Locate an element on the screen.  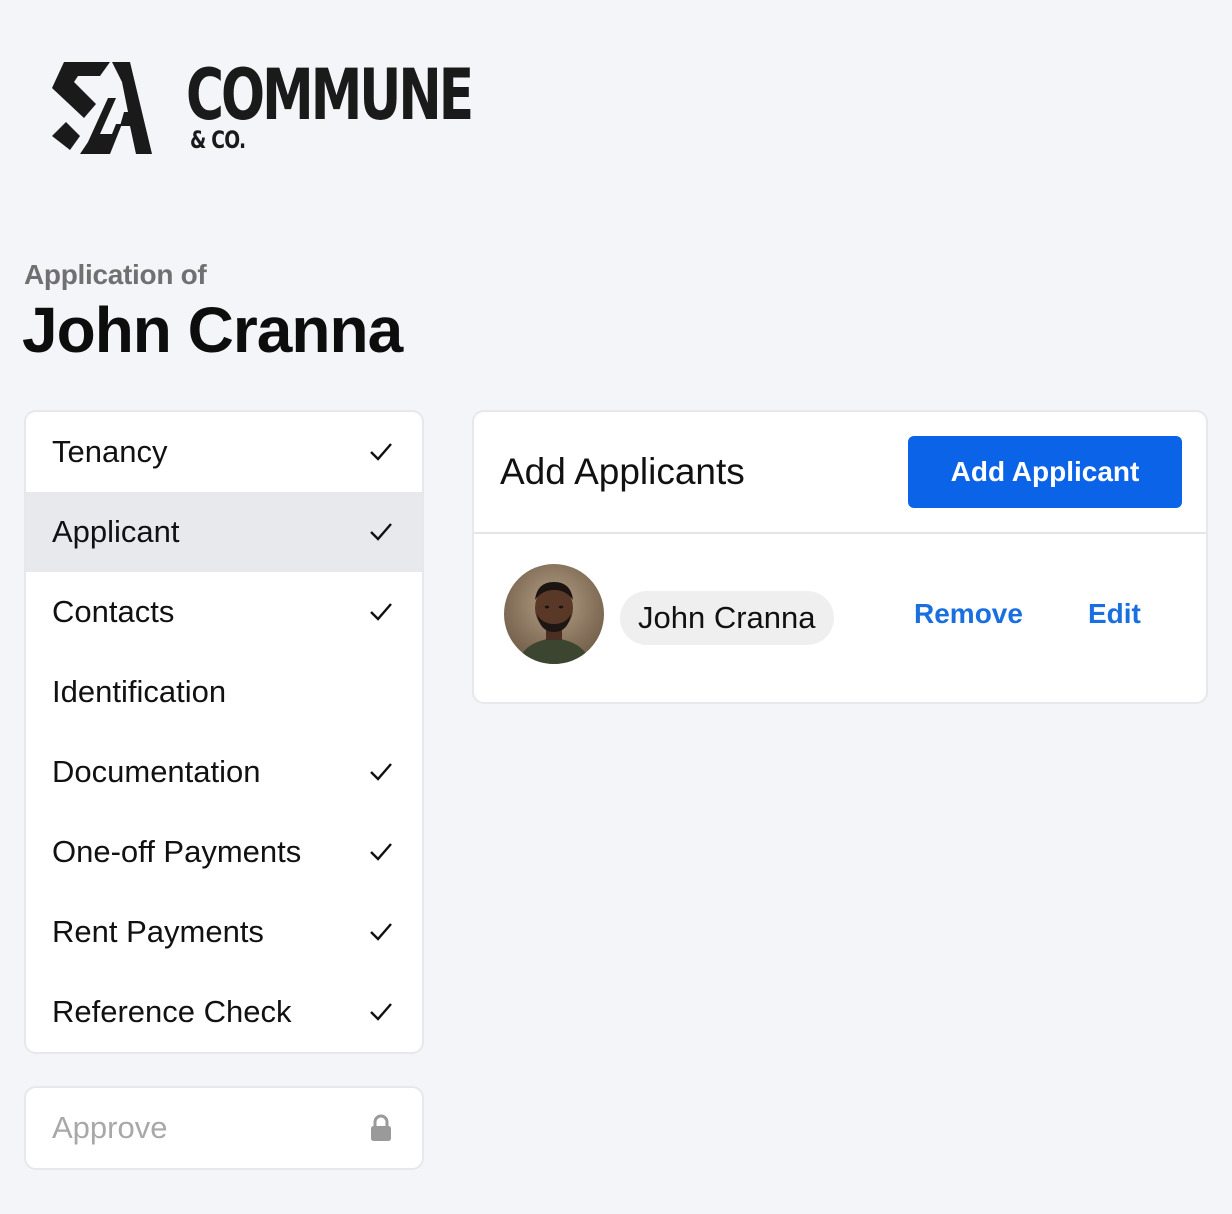
step-tenancy: Tenancy is located at coordinates (224, 452).